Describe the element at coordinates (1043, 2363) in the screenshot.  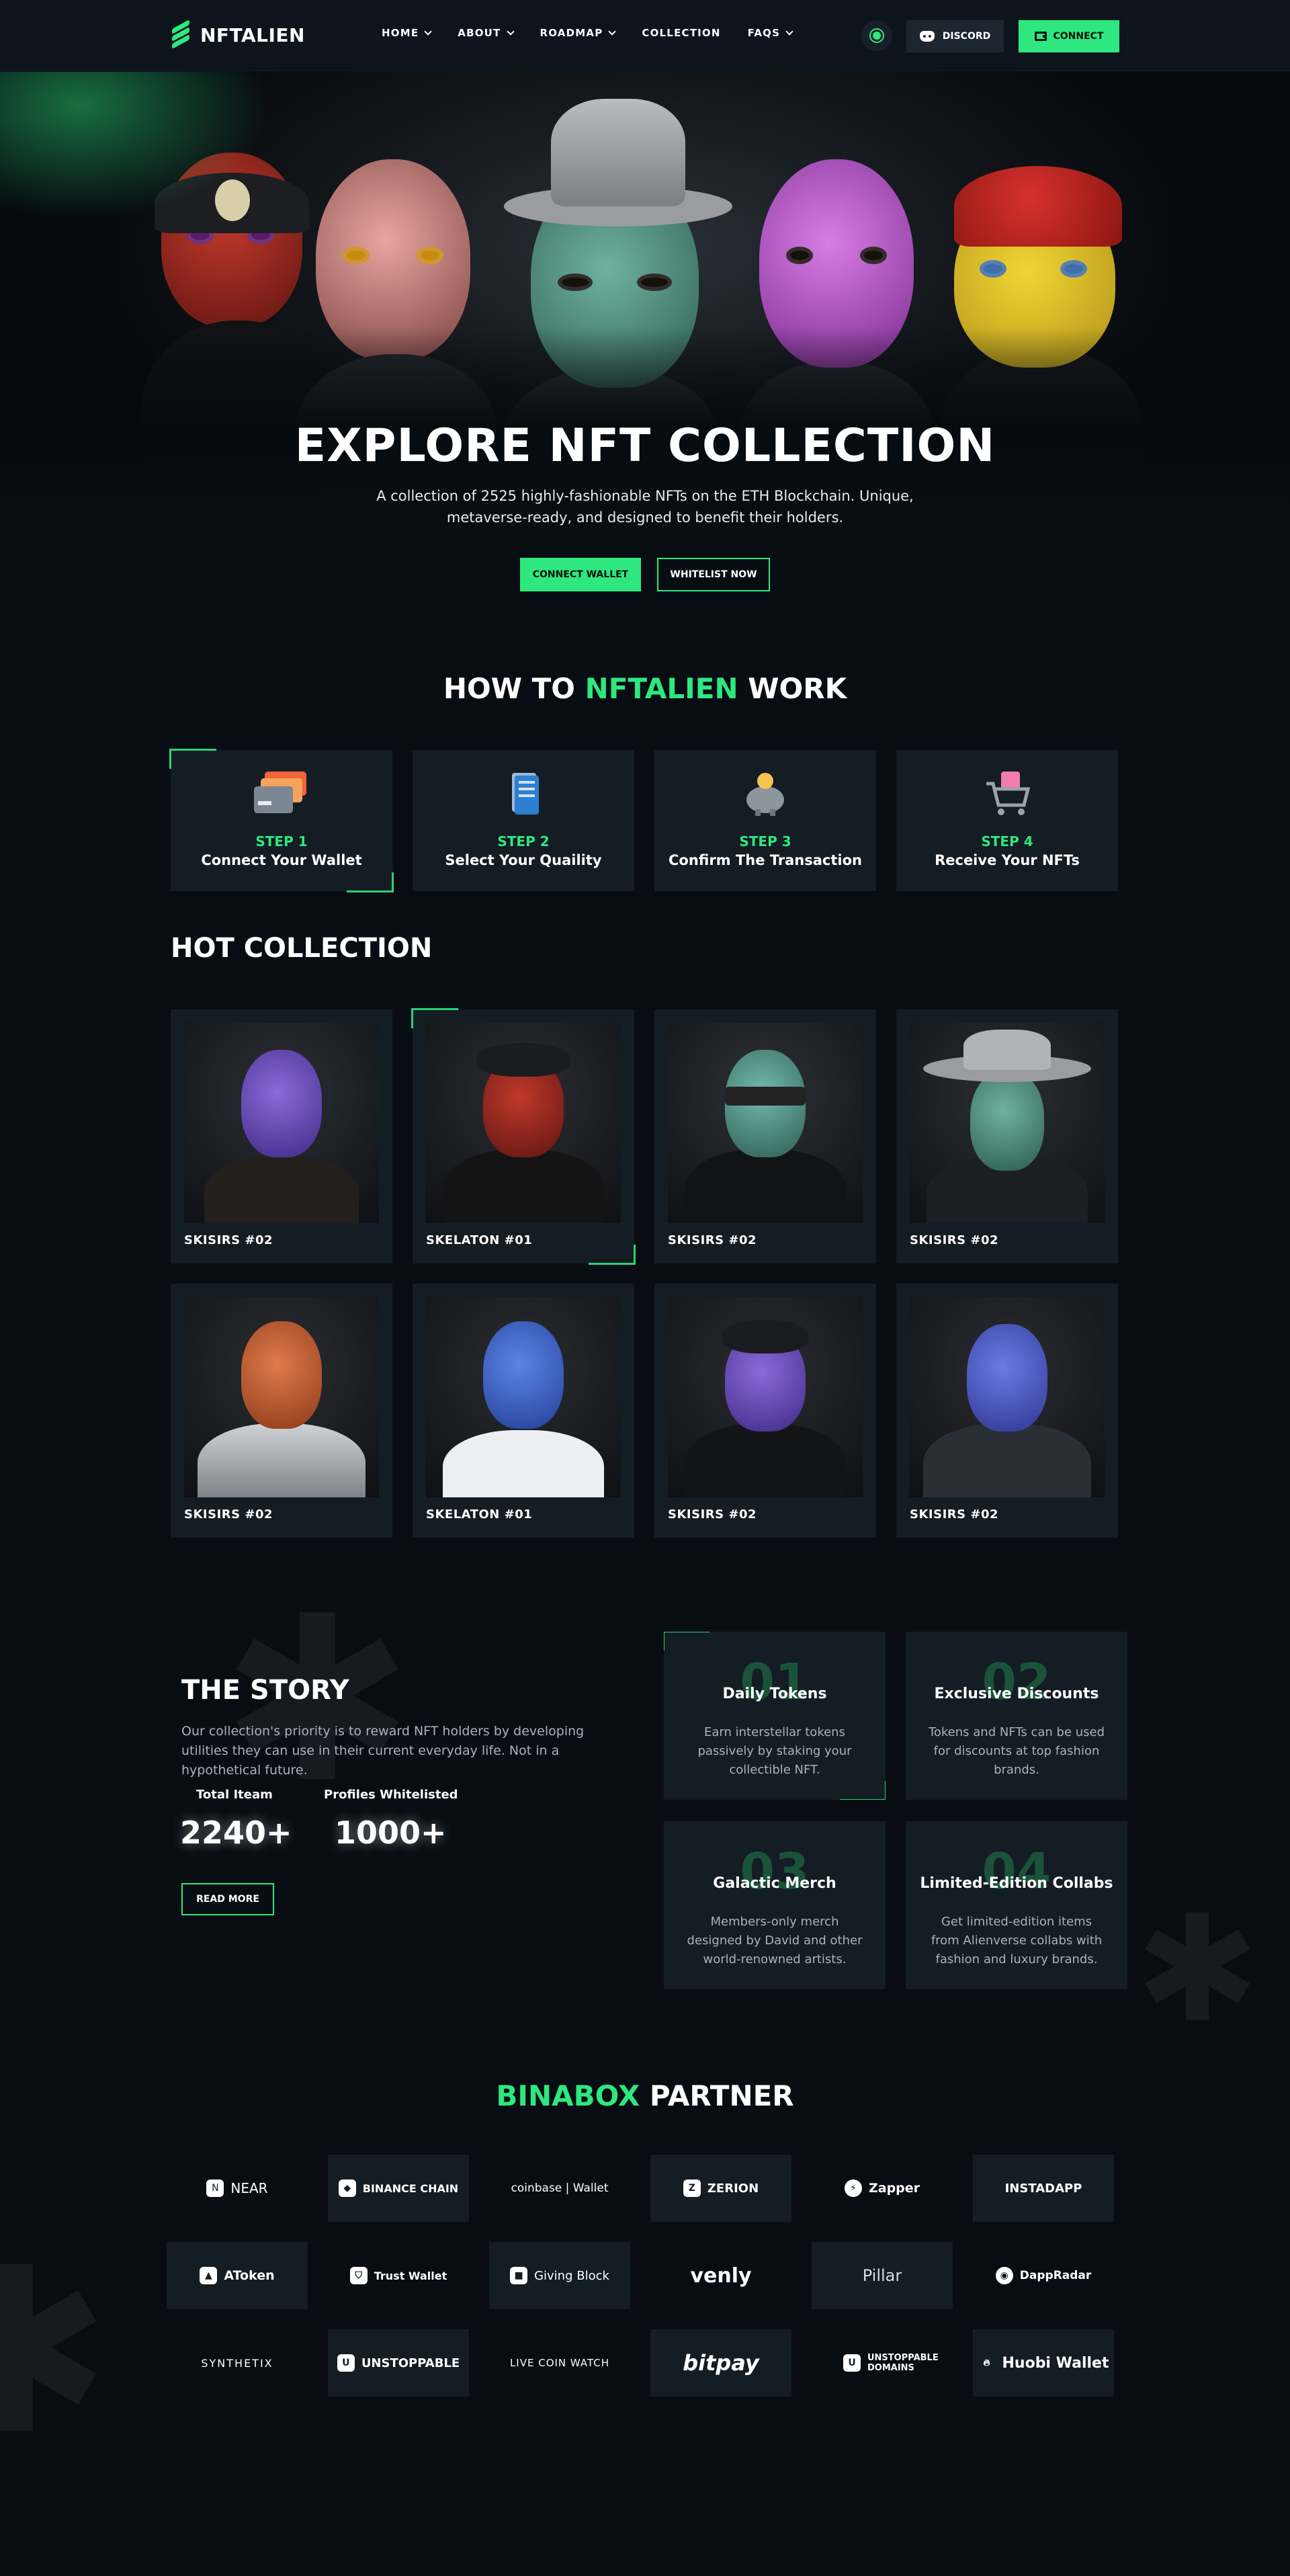
I see `partner-logo-huobi-wallet: 🔥︎ Huobi Wallet` at that location.